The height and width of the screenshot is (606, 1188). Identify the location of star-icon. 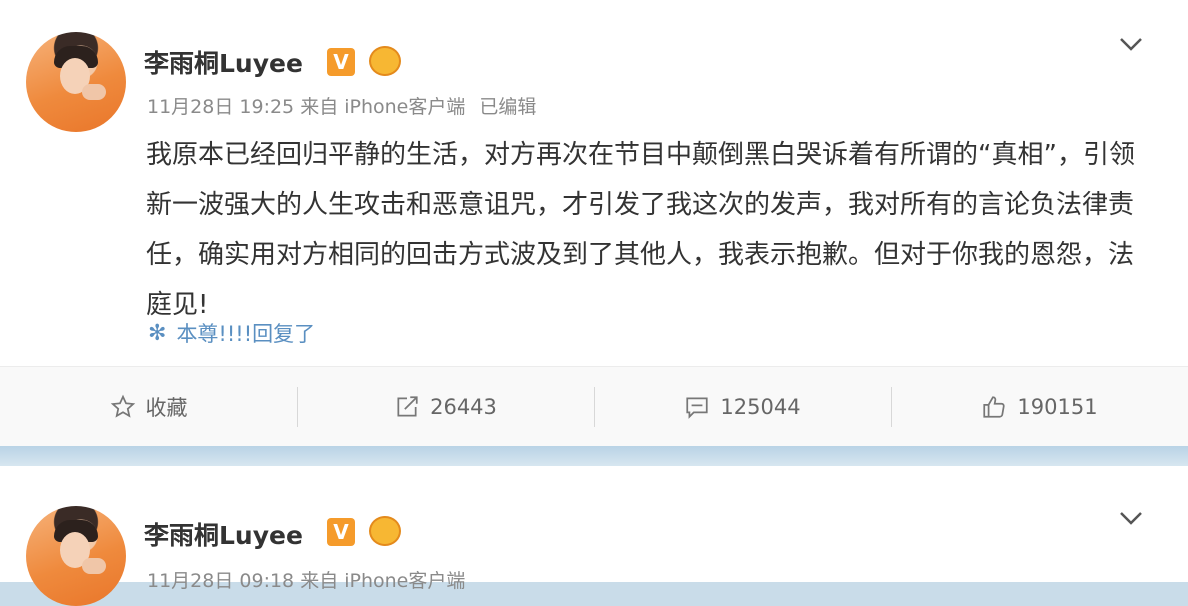
(122, 406).